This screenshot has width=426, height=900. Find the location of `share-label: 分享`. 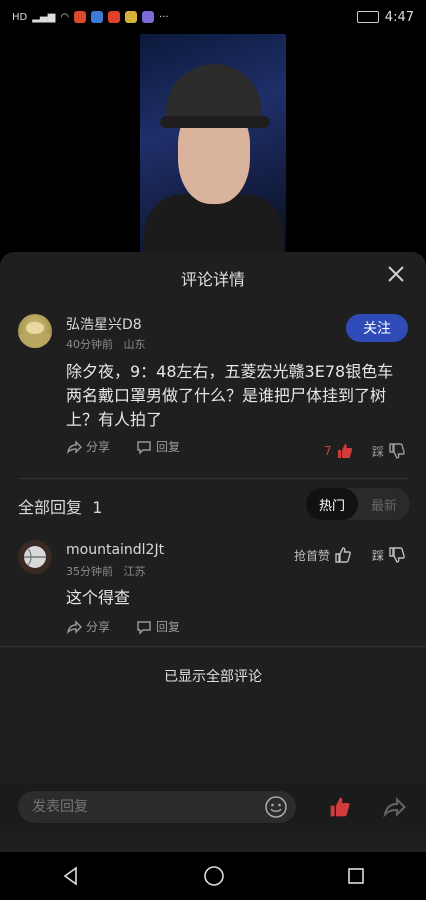

share-label: 分享 is located at coordinates (98, 447).